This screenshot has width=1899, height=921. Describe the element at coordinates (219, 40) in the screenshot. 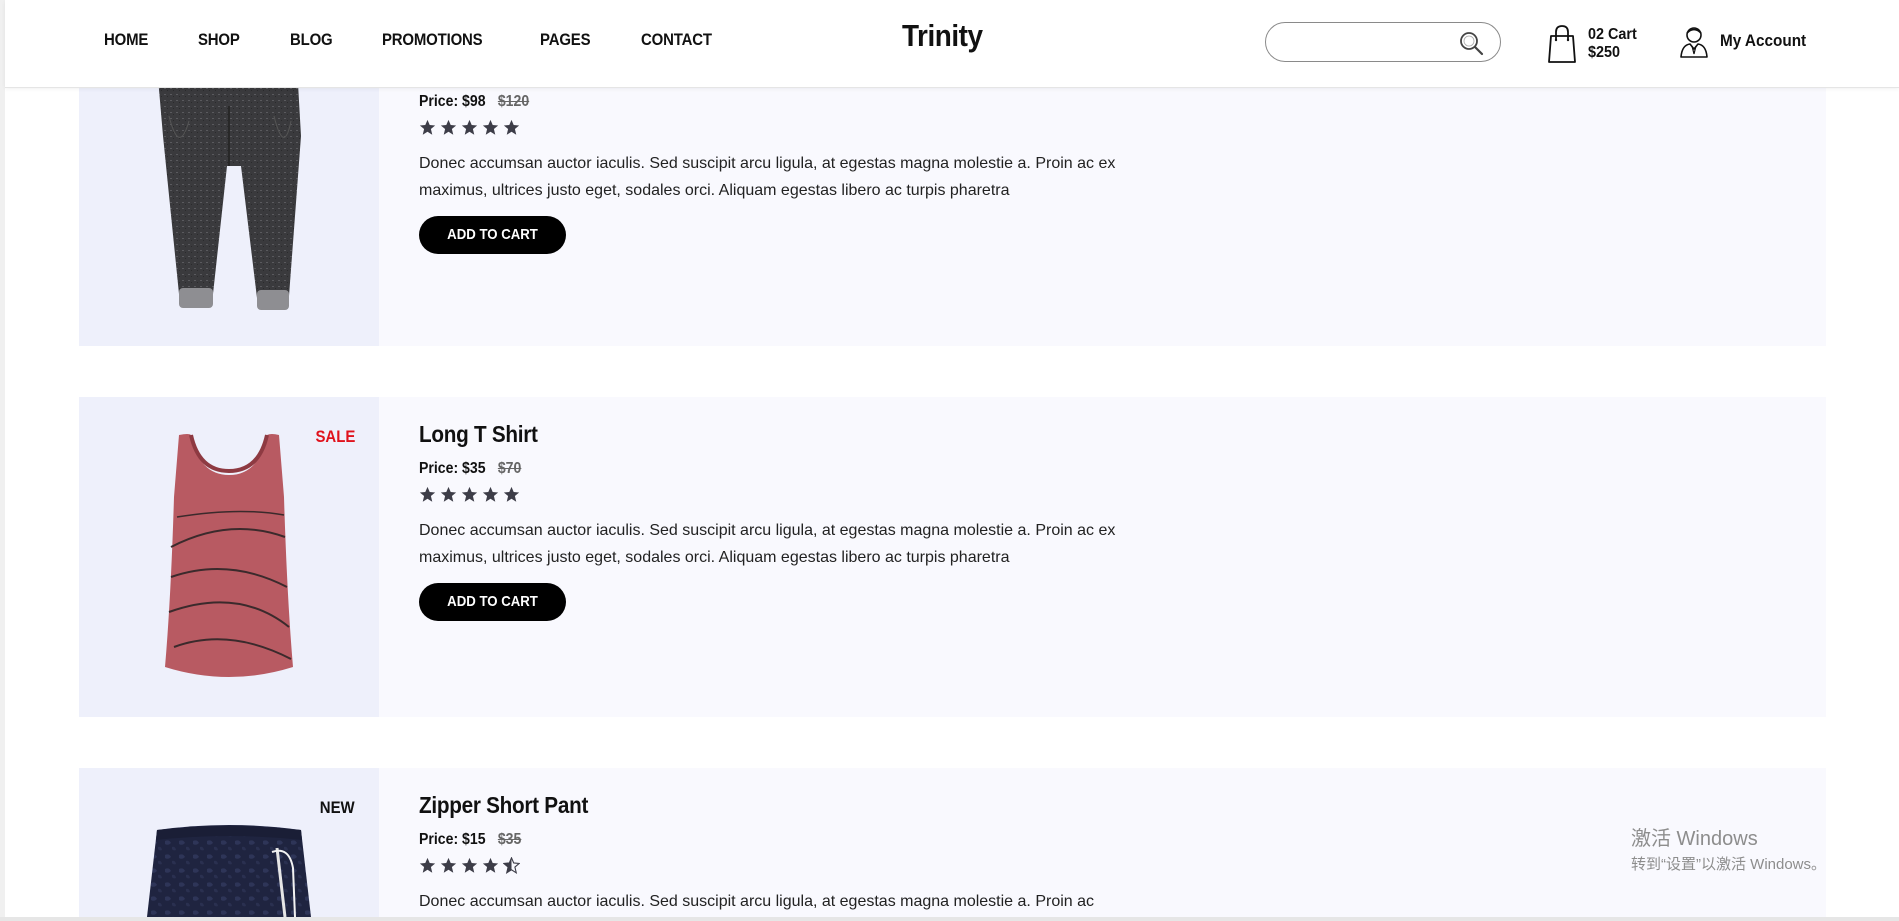

I see `nav-shop: SHOP` at that location.